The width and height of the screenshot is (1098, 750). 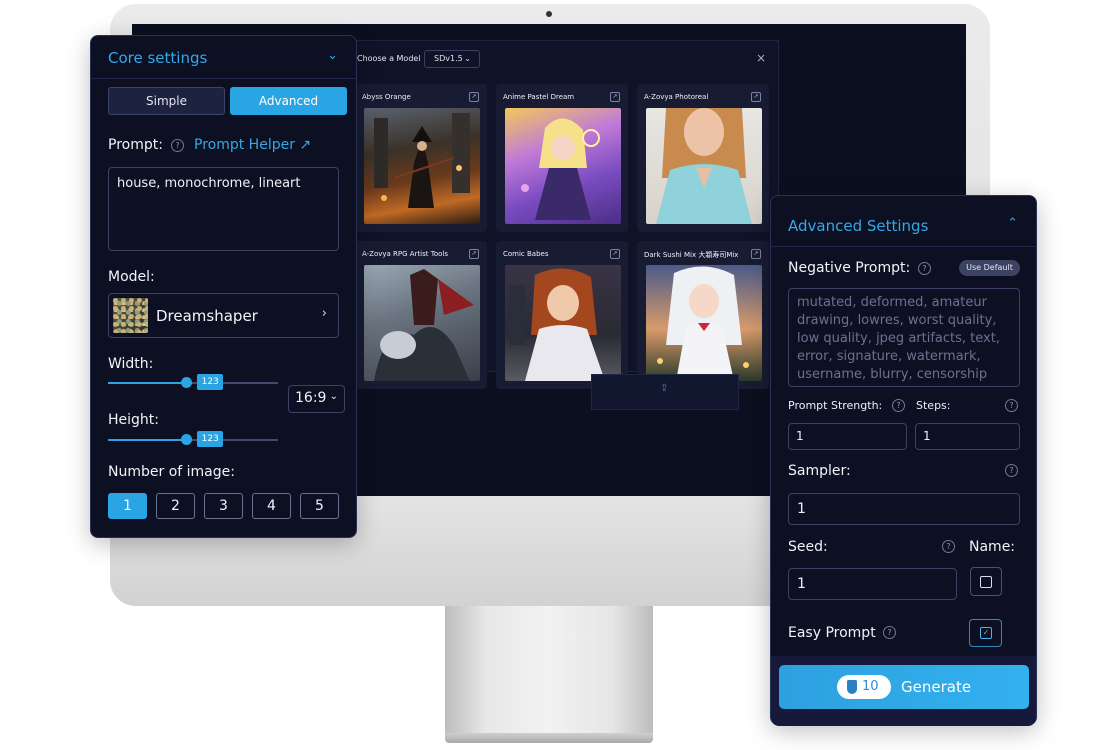 I want to click on generate-label: Generate, so click(x=936, y=687).